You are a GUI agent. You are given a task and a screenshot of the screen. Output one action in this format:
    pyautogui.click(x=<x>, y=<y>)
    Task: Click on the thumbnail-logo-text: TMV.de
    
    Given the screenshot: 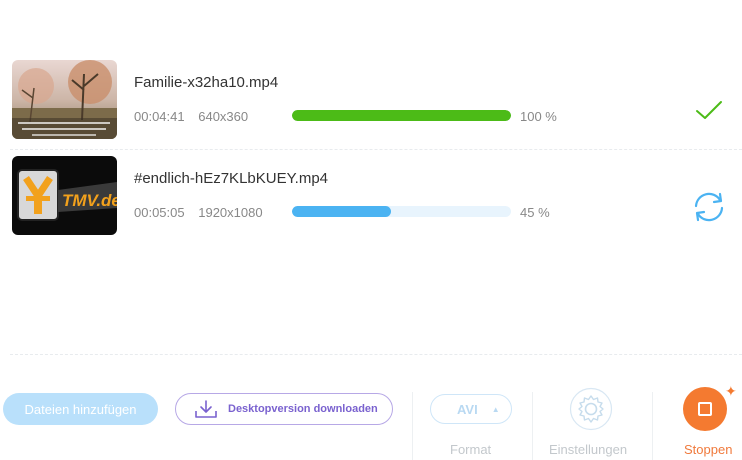 What is the action you would take?
    pyautogui.click(x=89, y=200)
    